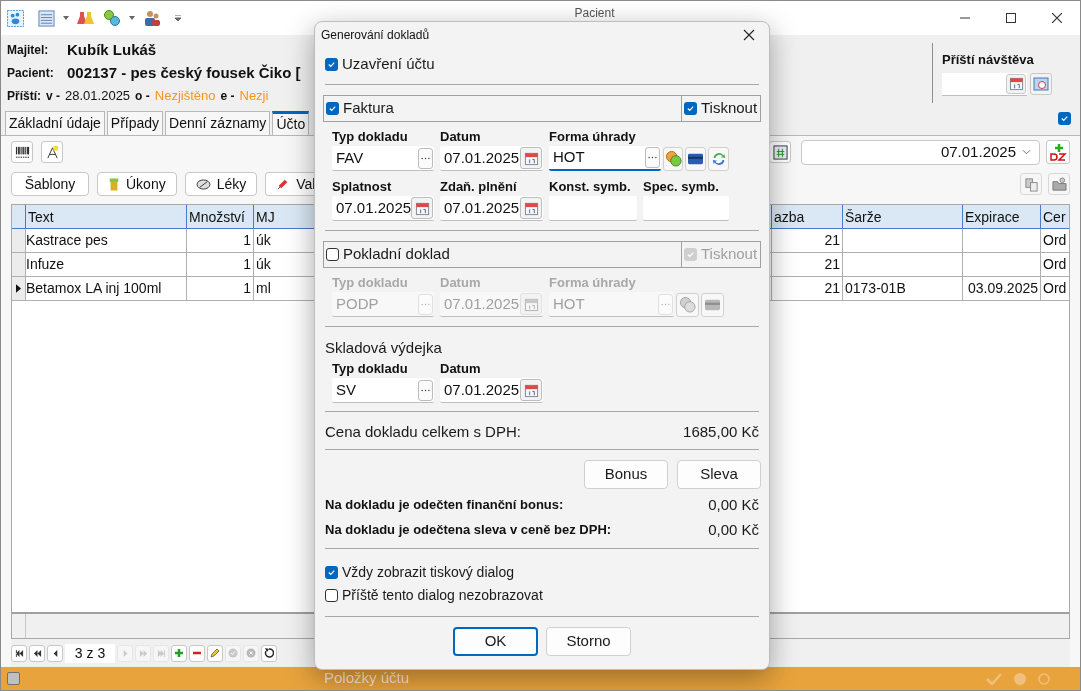 This screenshot has height=691, width=1081. What do you see at coordinates (721, 108) in the screenshot?
I see `checkbox: Tisknout` at bounding box center [721, 108].